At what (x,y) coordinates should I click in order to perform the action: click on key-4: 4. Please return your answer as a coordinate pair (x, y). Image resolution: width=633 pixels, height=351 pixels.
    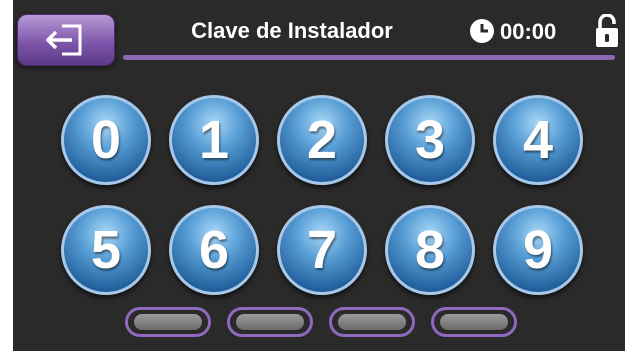
    Looking at the image, I should click on (538, 140).